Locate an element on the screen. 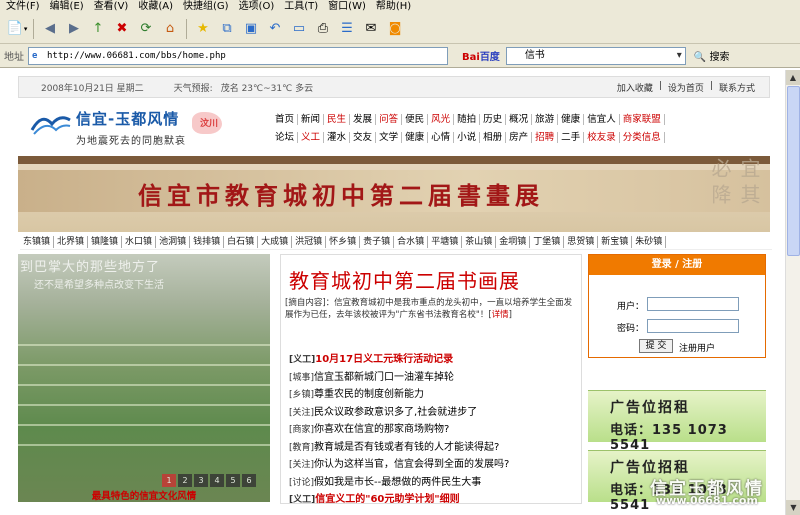  town-link: 怀乡镇 is located at coordinates (343, 242).